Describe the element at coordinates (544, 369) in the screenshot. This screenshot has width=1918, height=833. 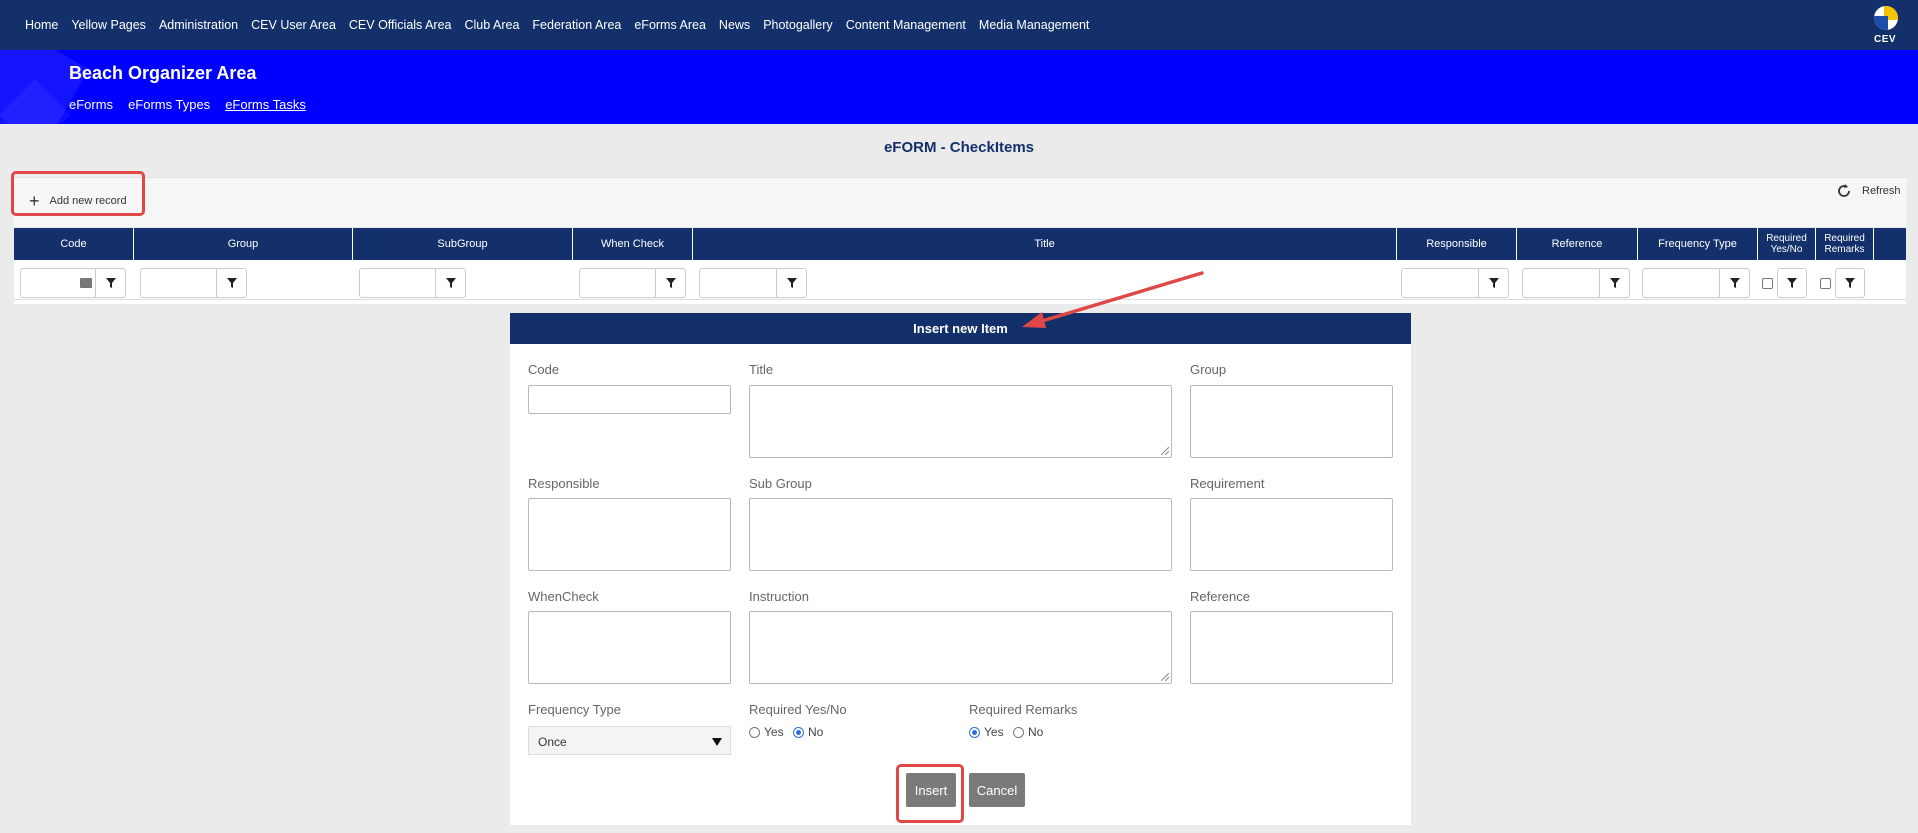
I see `code-label: Code` at that location.